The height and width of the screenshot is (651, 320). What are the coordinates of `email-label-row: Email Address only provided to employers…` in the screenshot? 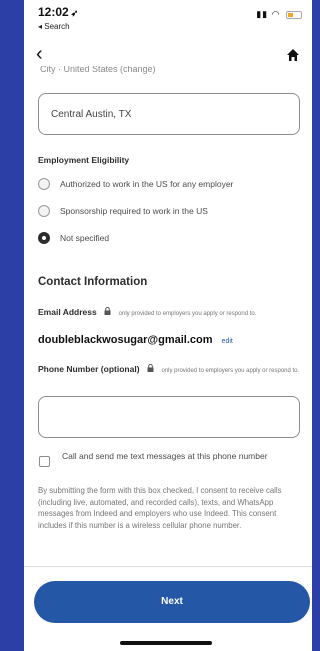 It's located at (170, 312).